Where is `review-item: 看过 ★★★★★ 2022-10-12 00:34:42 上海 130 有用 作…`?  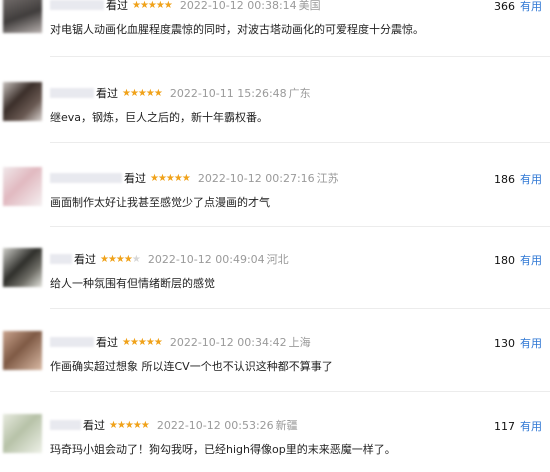 review-item: 看过 ★★★★★ 2022-10-12 00:34:42 上海 130 有用 作… is located at coordinates (275, 357).